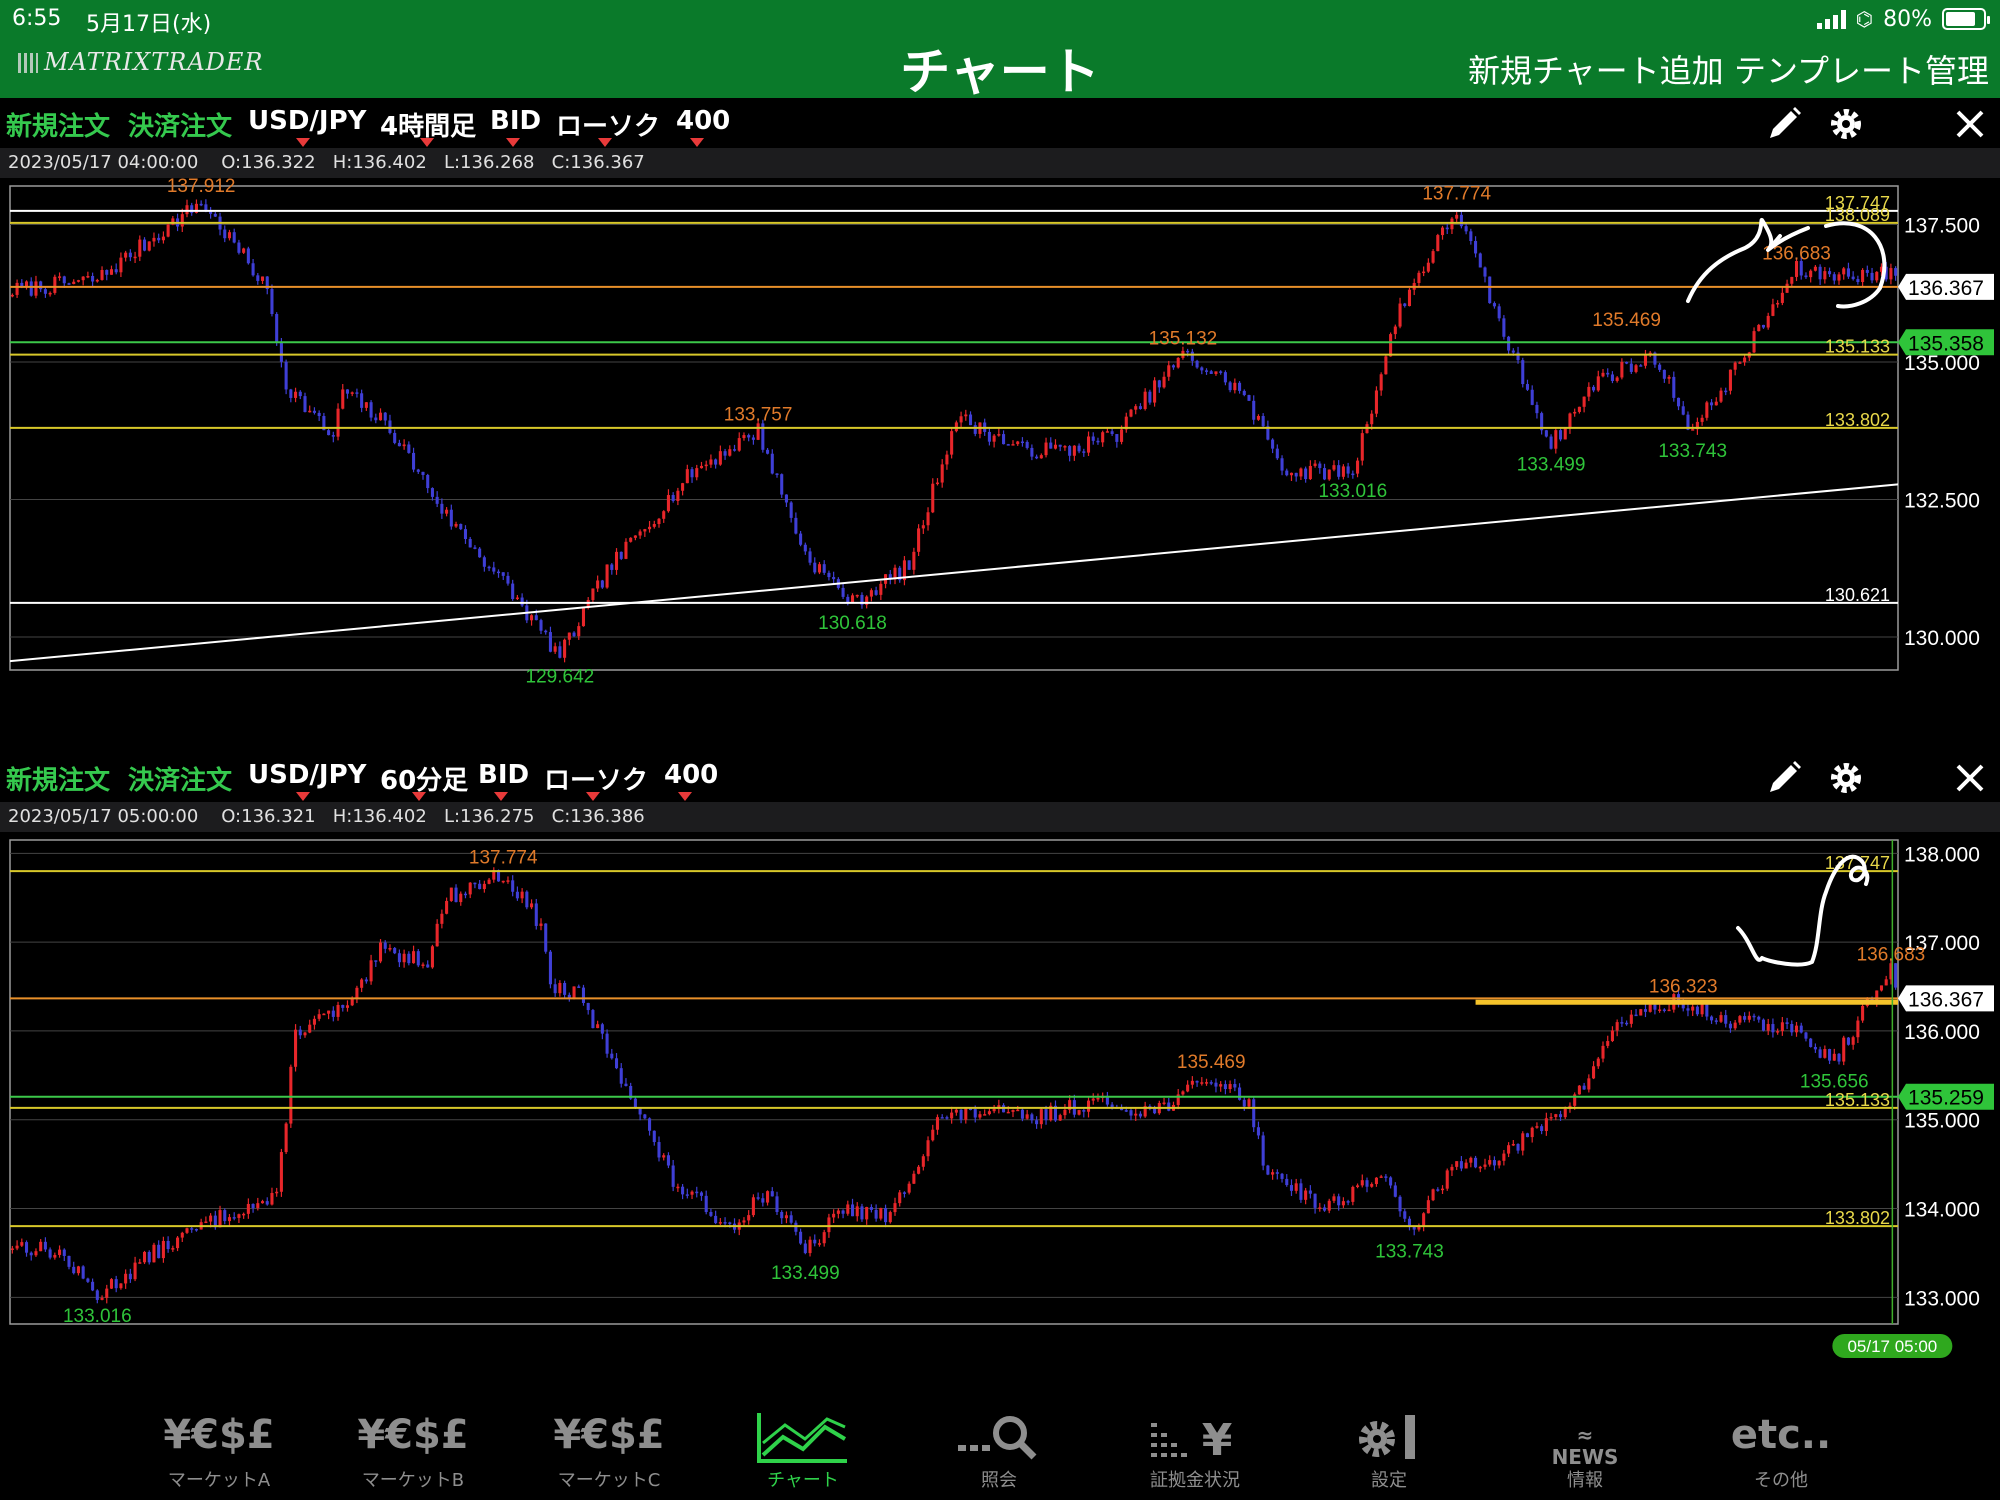  What do you see at coordinates (1942, 1298) in the screenshot?
I see `y-tick-label: 133.000` at bounding box center [1942, 1298].